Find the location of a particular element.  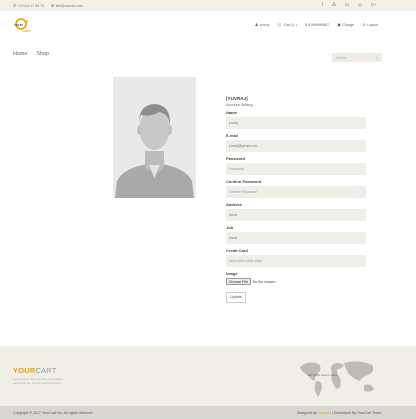

charge-label: Charge is located at coordinates (348, 24).